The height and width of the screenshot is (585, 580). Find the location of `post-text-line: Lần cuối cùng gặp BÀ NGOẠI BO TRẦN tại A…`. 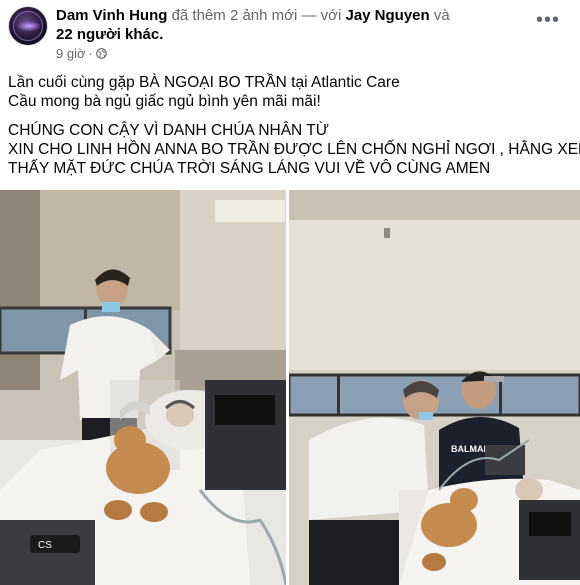

post-text-line: Lần cuối cùng gặp BÀ NGOẠI BO TRẦN tại A… is located at coordinates (204, 82).